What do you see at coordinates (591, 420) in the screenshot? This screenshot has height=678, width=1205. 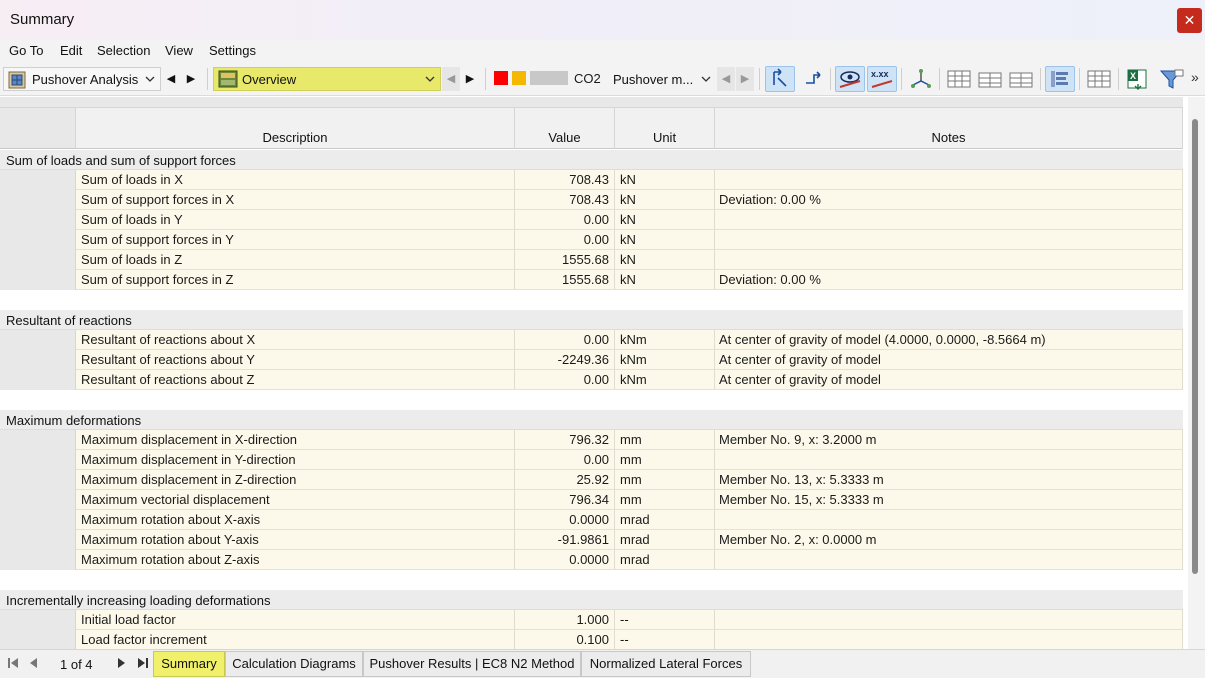 I see `group-header-row: Maximum deformations` at bounding box center [591, 420].